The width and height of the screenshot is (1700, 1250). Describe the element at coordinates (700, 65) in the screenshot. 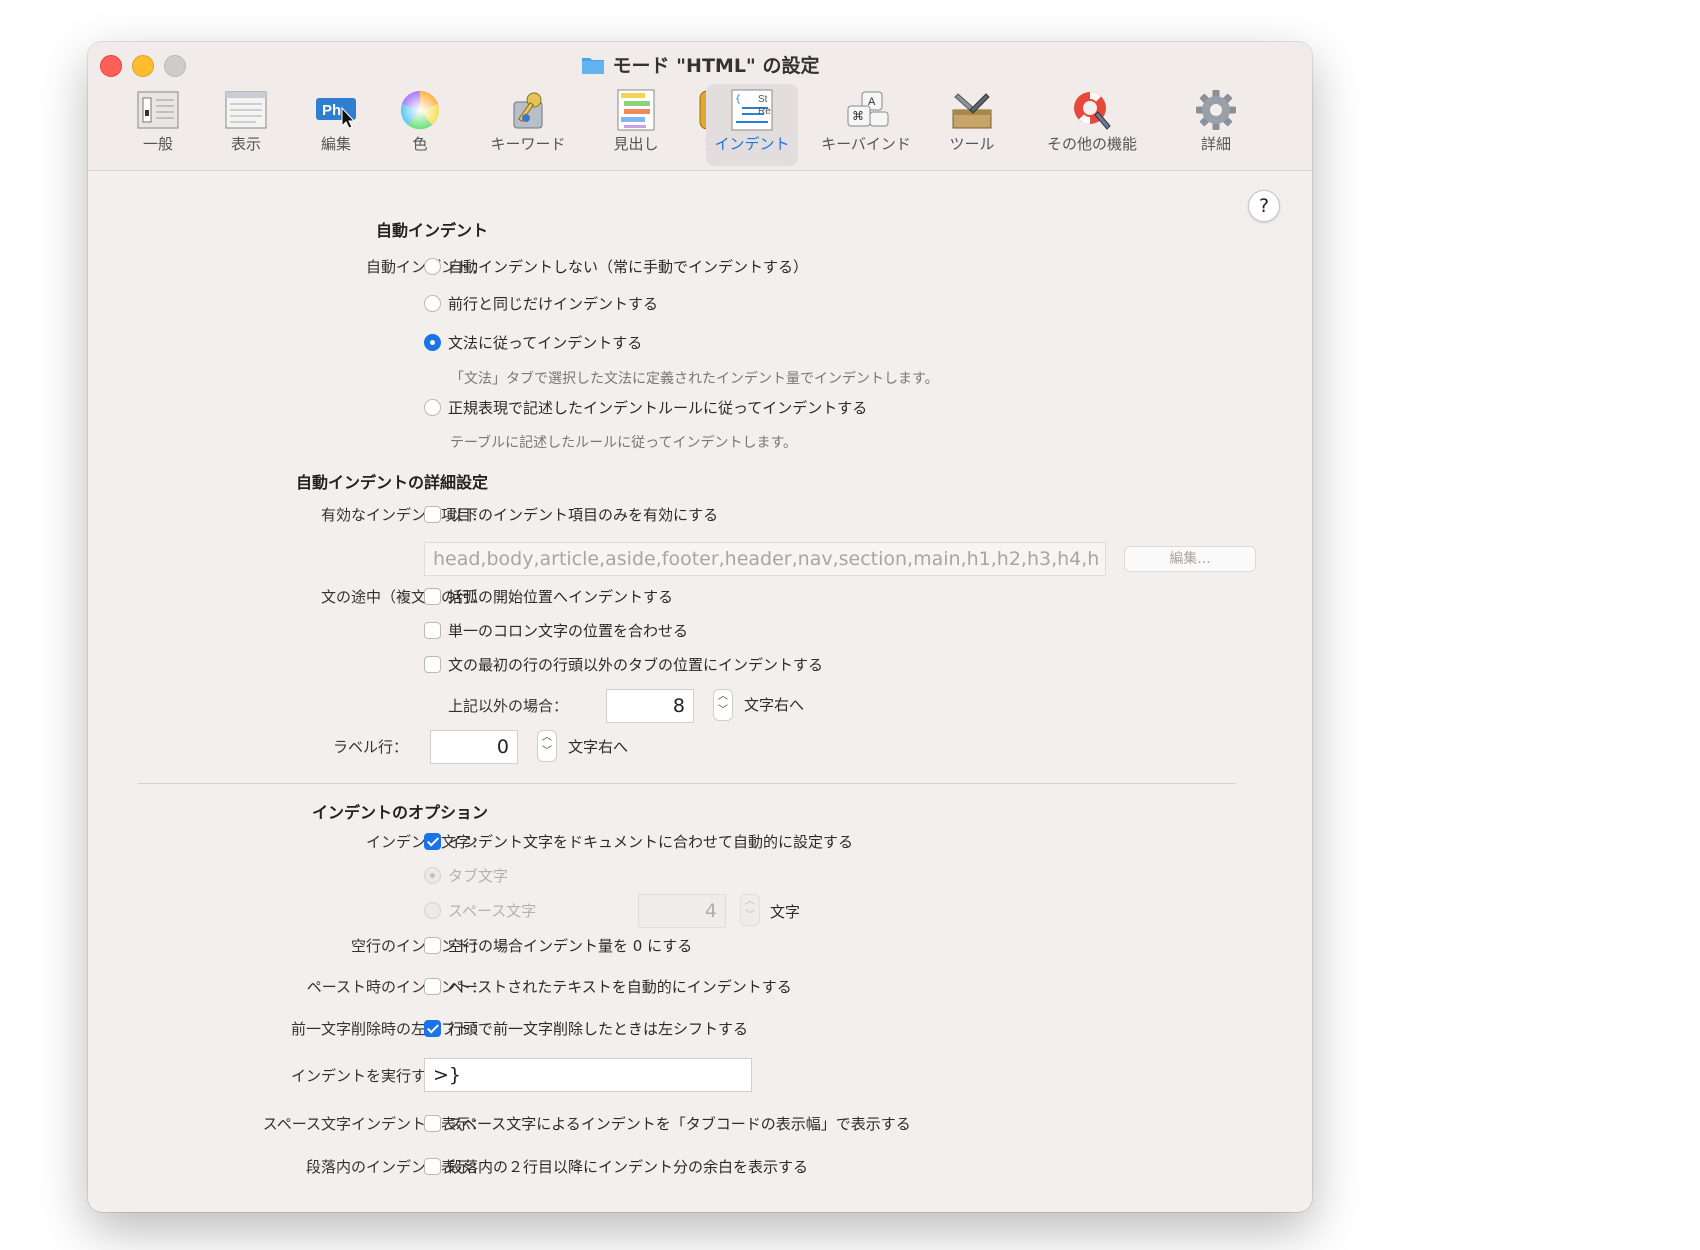

I see `window-title: モード "HTML" の設定` at that location.